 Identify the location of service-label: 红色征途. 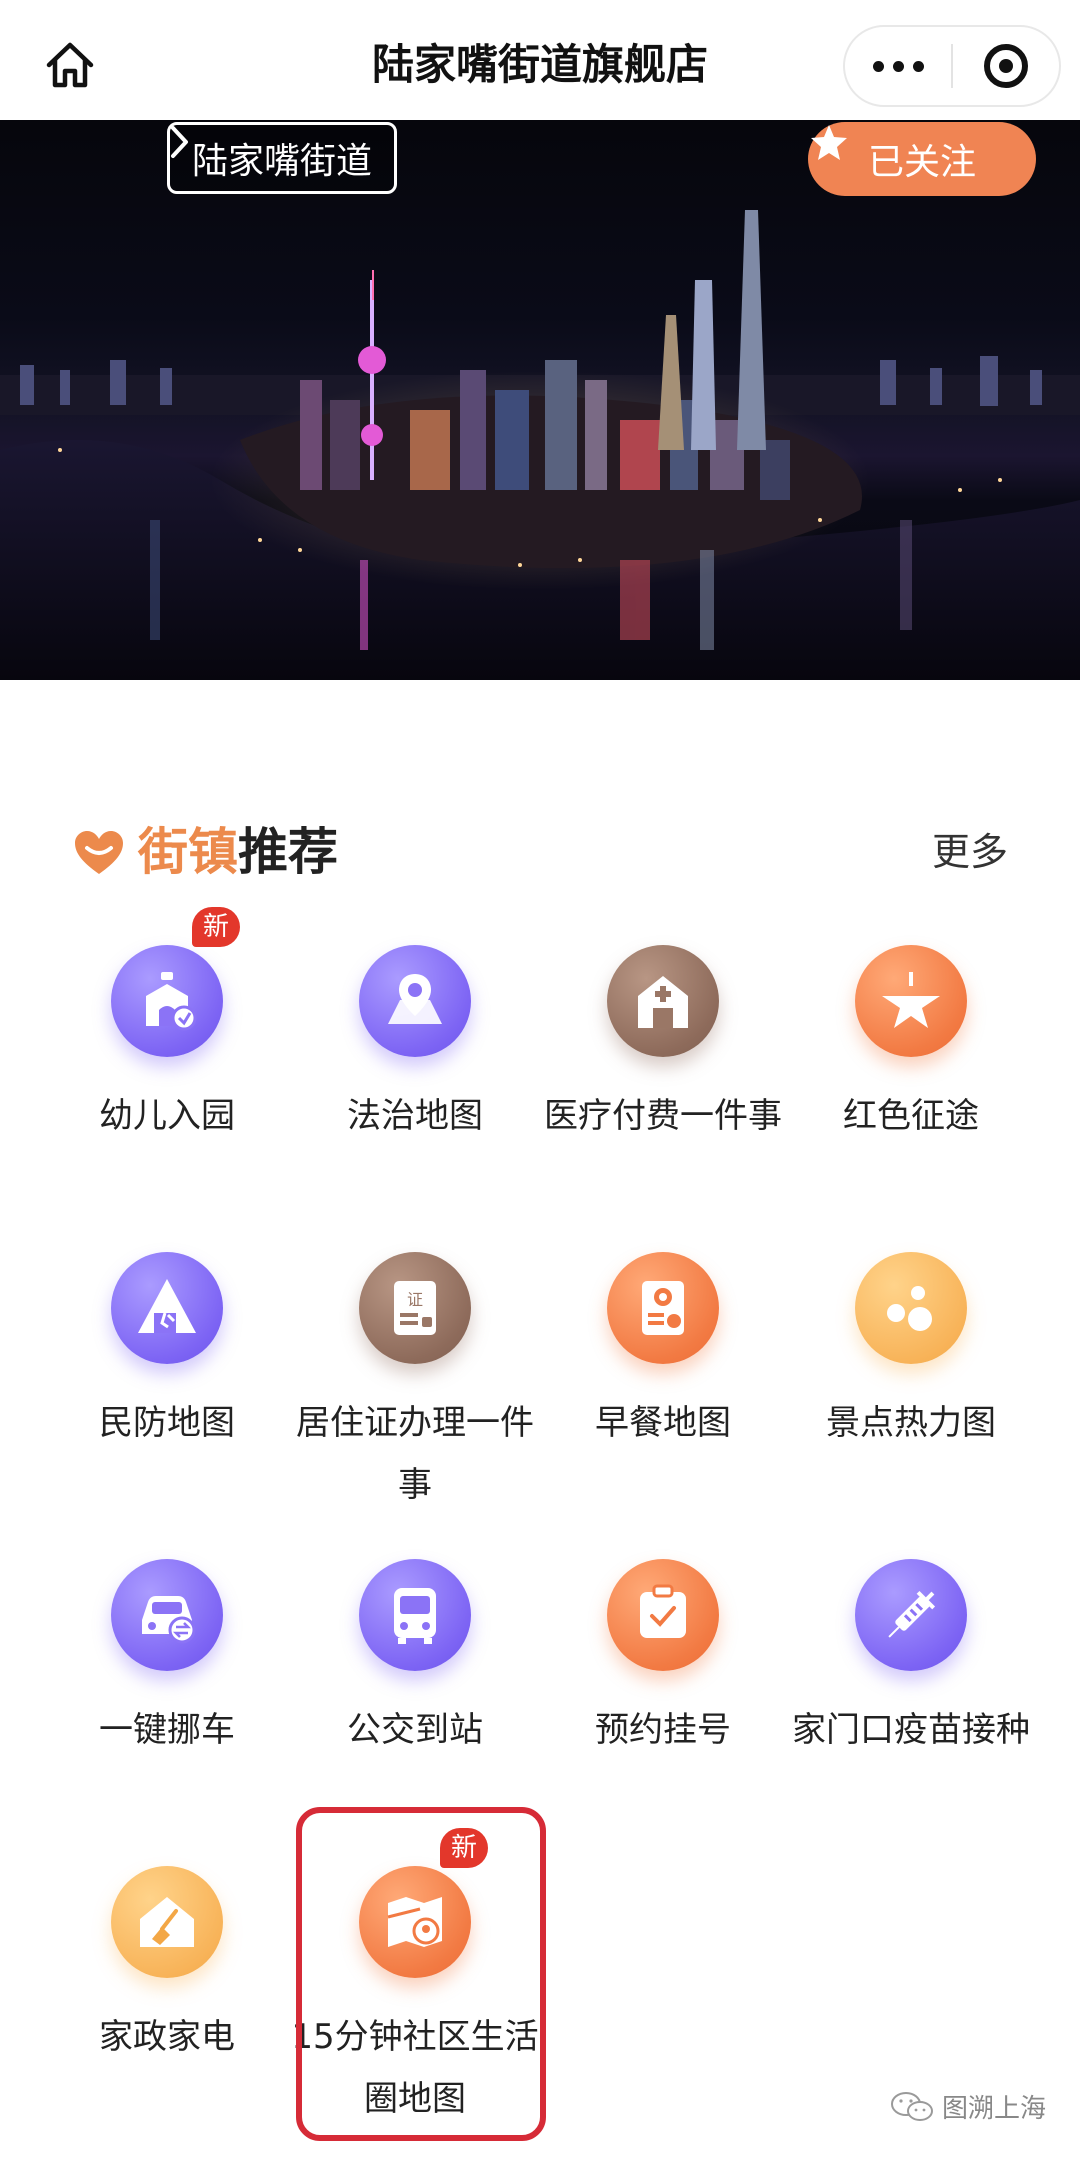
(911, 1116).